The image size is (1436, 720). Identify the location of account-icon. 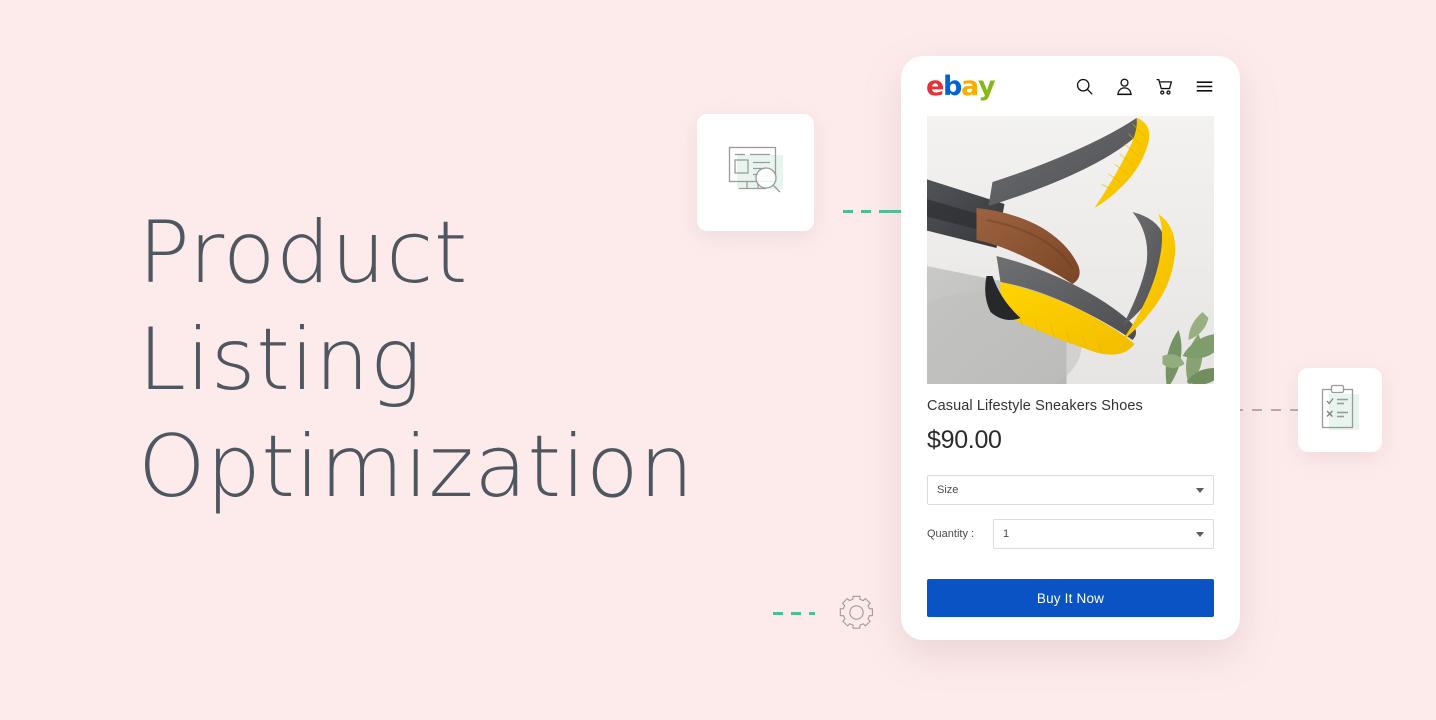
(1124, 86).